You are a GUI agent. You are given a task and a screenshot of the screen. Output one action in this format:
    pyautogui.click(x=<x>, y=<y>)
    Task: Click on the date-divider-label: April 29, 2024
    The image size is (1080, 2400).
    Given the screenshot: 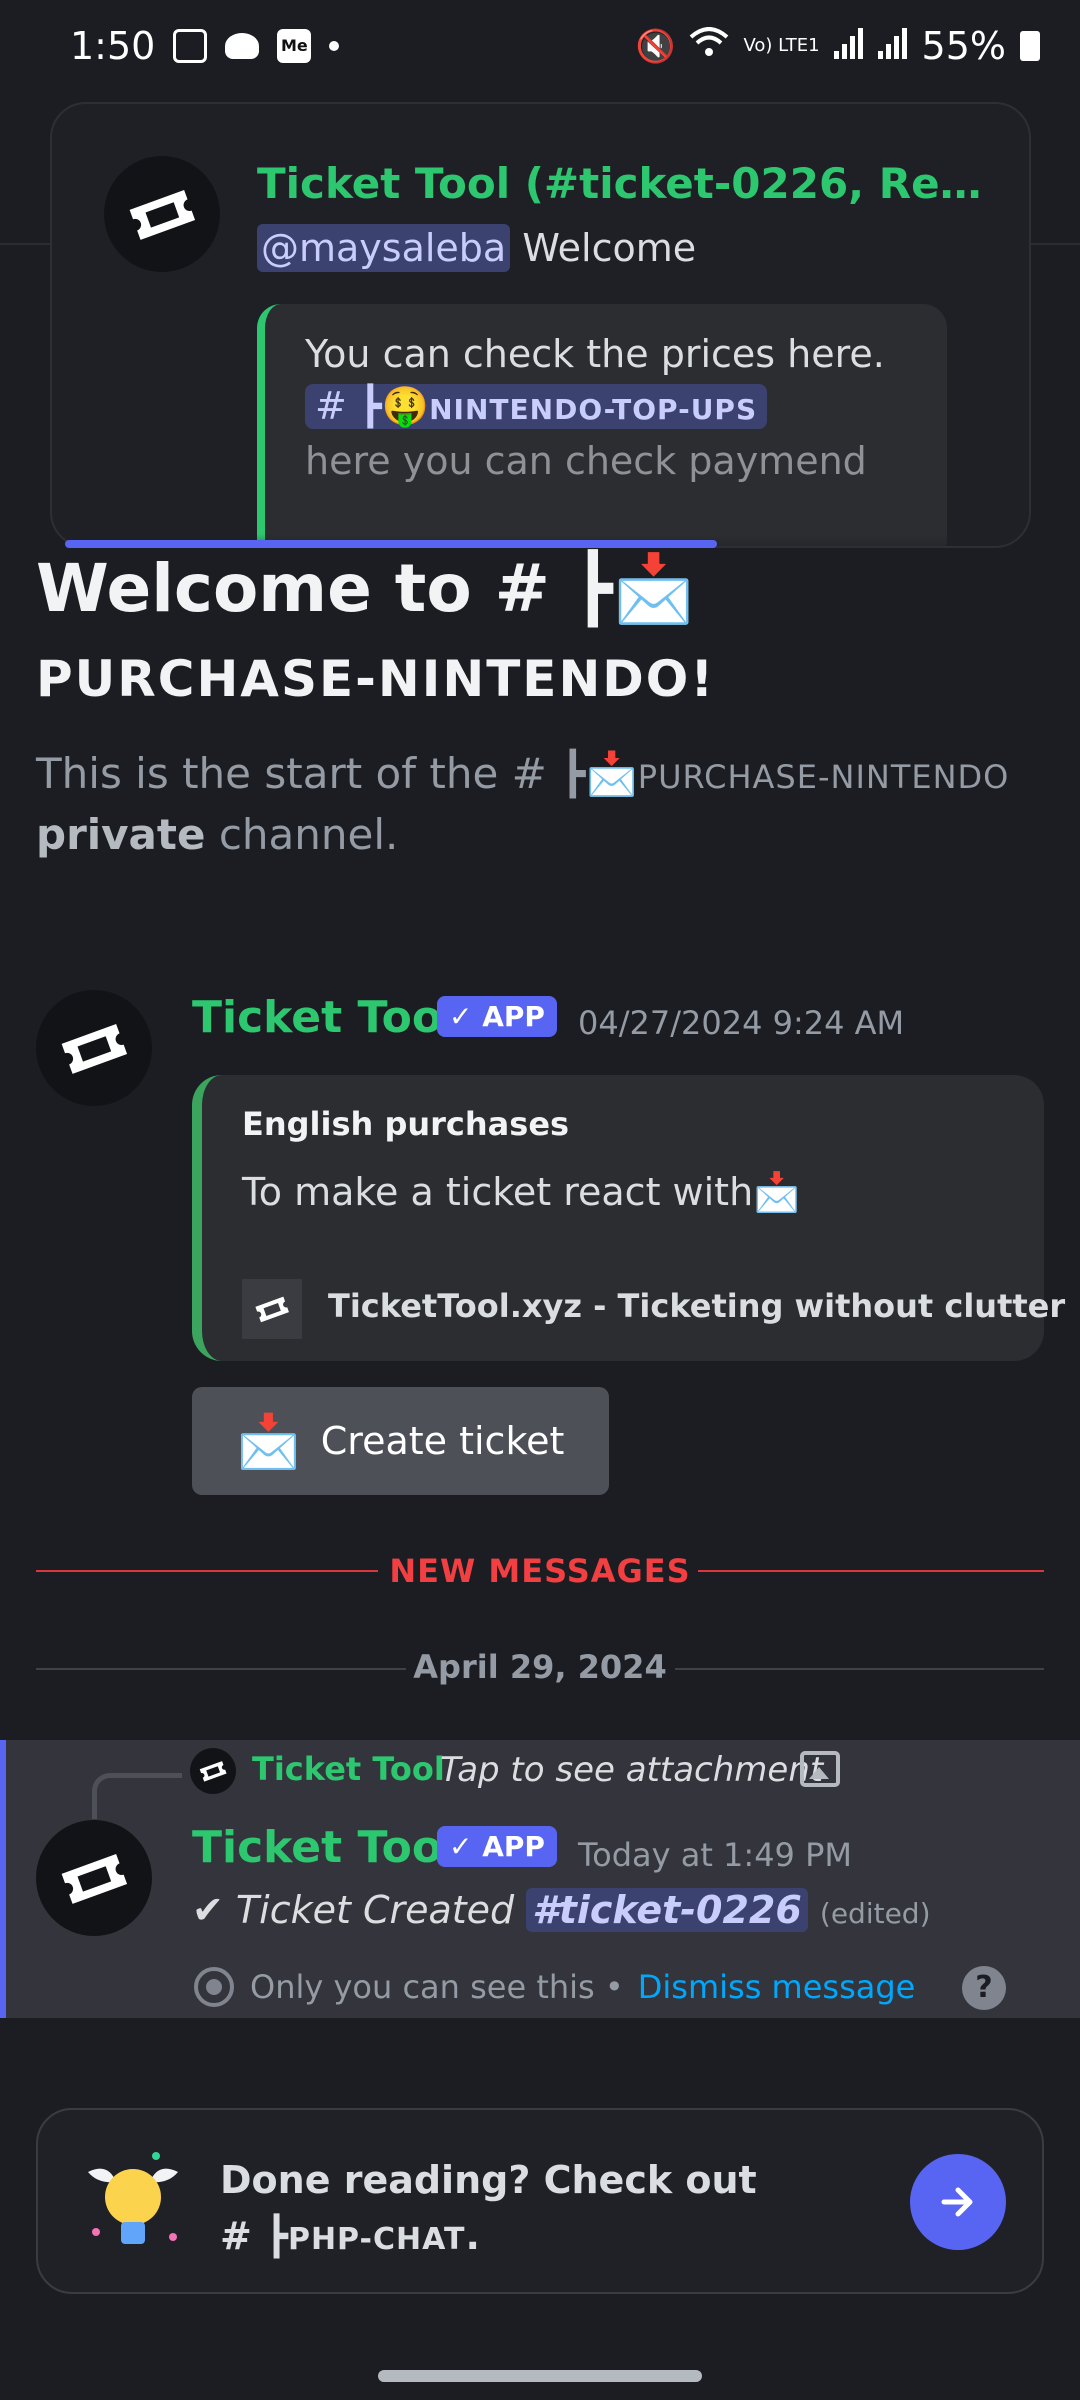 What is the action you would take?
    pyautogui.click(x=540, y=1667)
    